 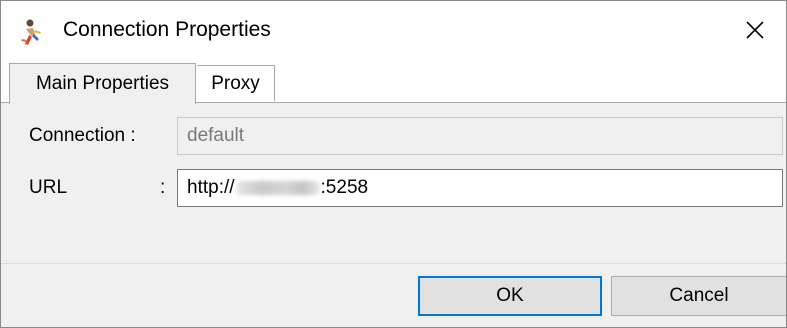 I want to click on button-separator, so click(x=393, y=263).